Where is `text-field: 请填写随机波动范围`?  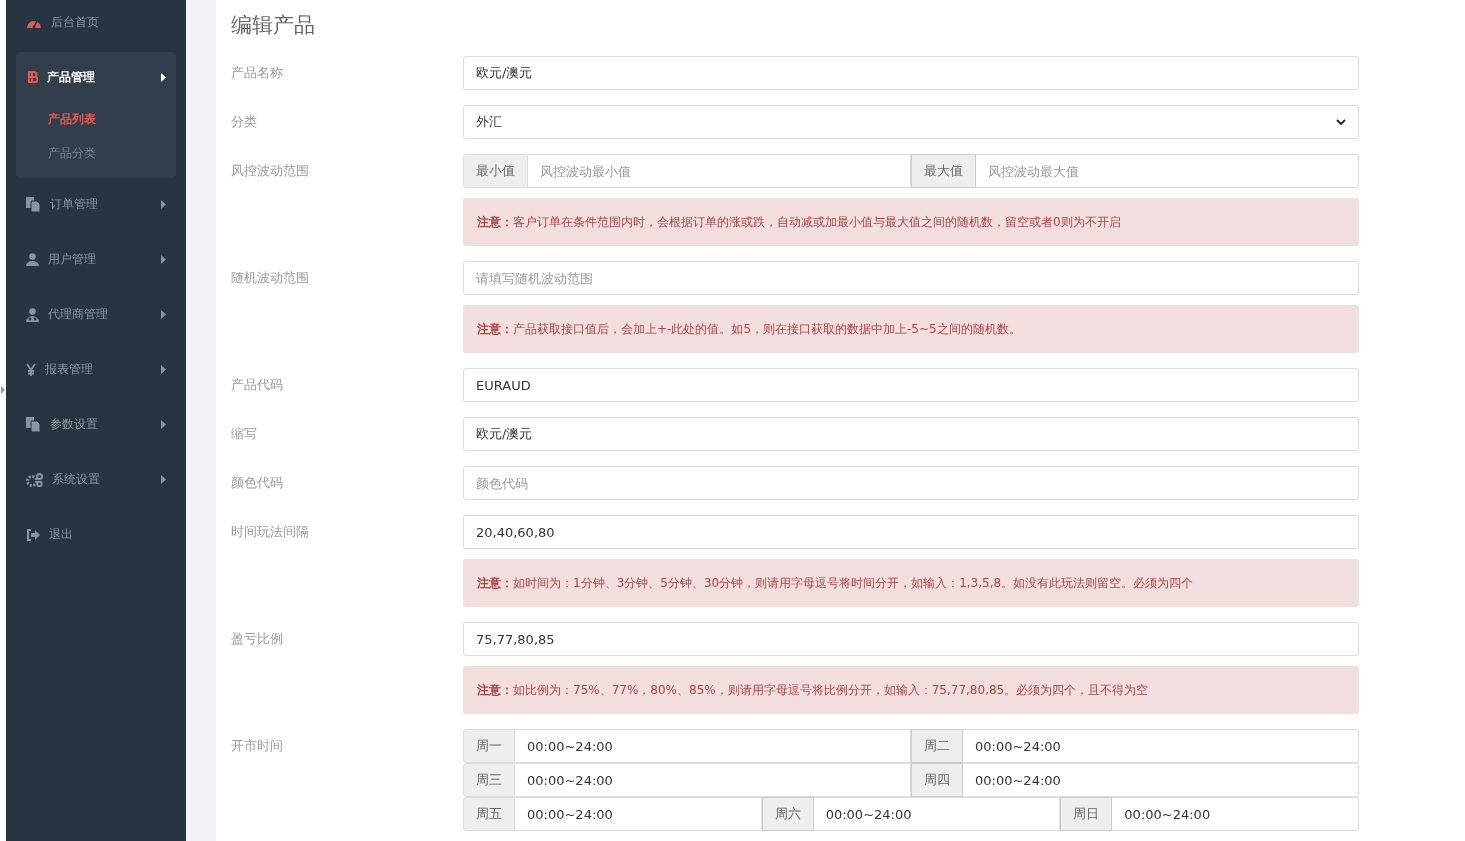 text-field: 请填写随机波动范围 is located at coordinates (911, 278).